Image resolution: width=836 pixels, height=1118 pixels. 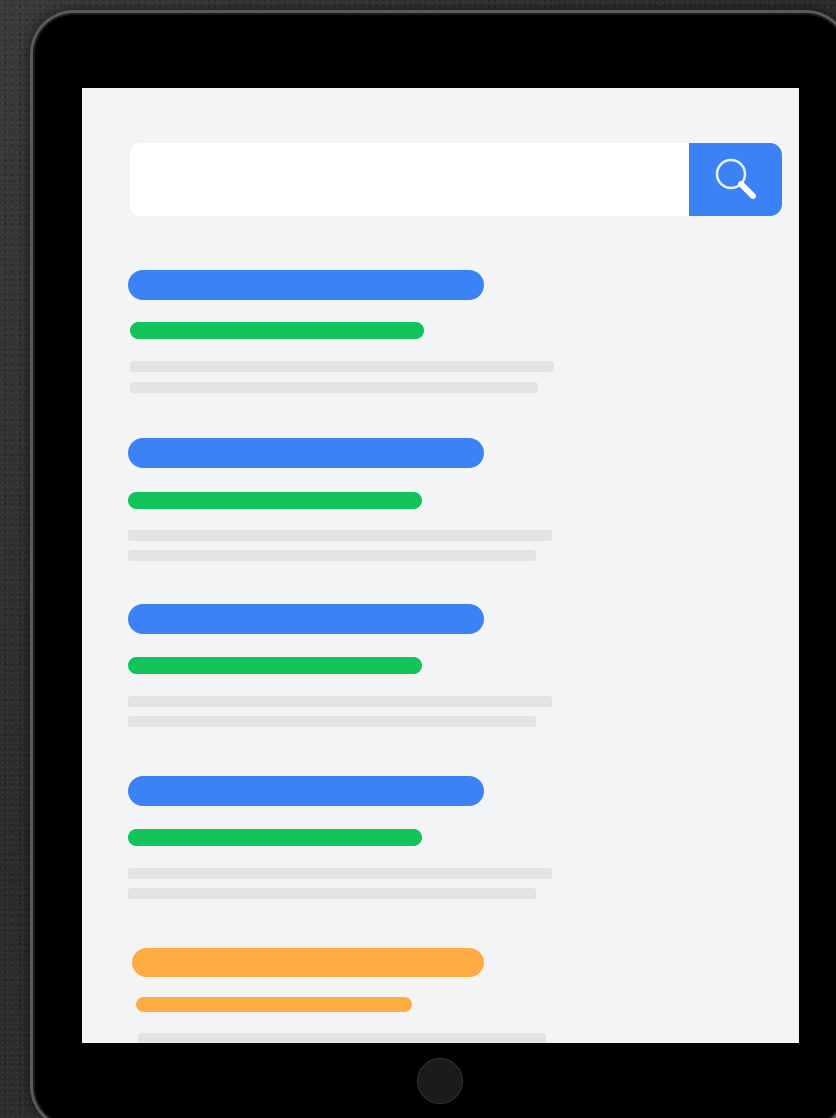 What do you see at coordinates (409, 179) in the screenshot?
I see `search-input` at bounding box center [409, 179].